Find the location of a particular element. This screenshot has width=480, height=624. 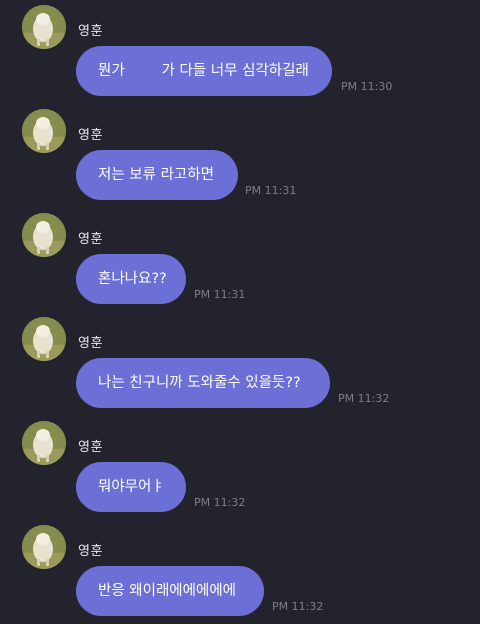

message-bubble: 반응 왜이래에에에에에 is located at coordinates (170, 591).